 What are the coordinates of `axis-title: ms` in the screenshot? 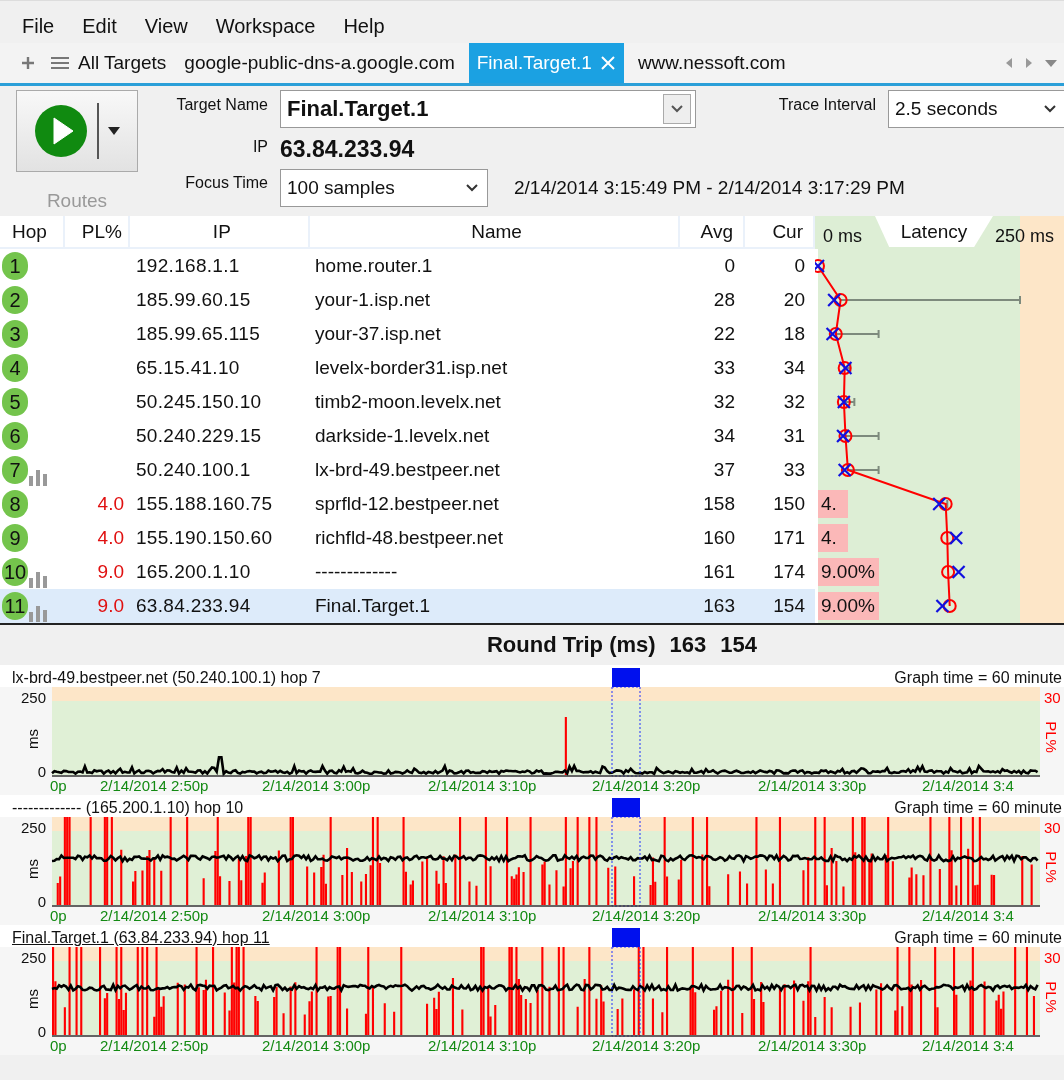 It's located at (32, 999).